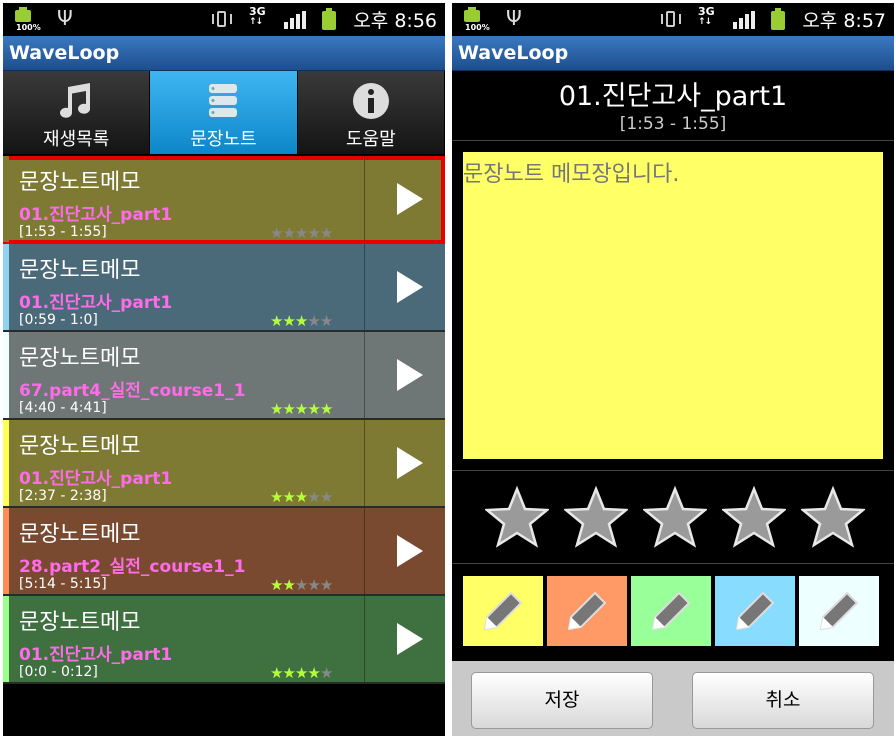 Image resolution: width=895 pixels, height=739 pixels. Describe the element at coordinates (76, 139) in the screenshot. I see `tab-label: 재생목록` at that location.